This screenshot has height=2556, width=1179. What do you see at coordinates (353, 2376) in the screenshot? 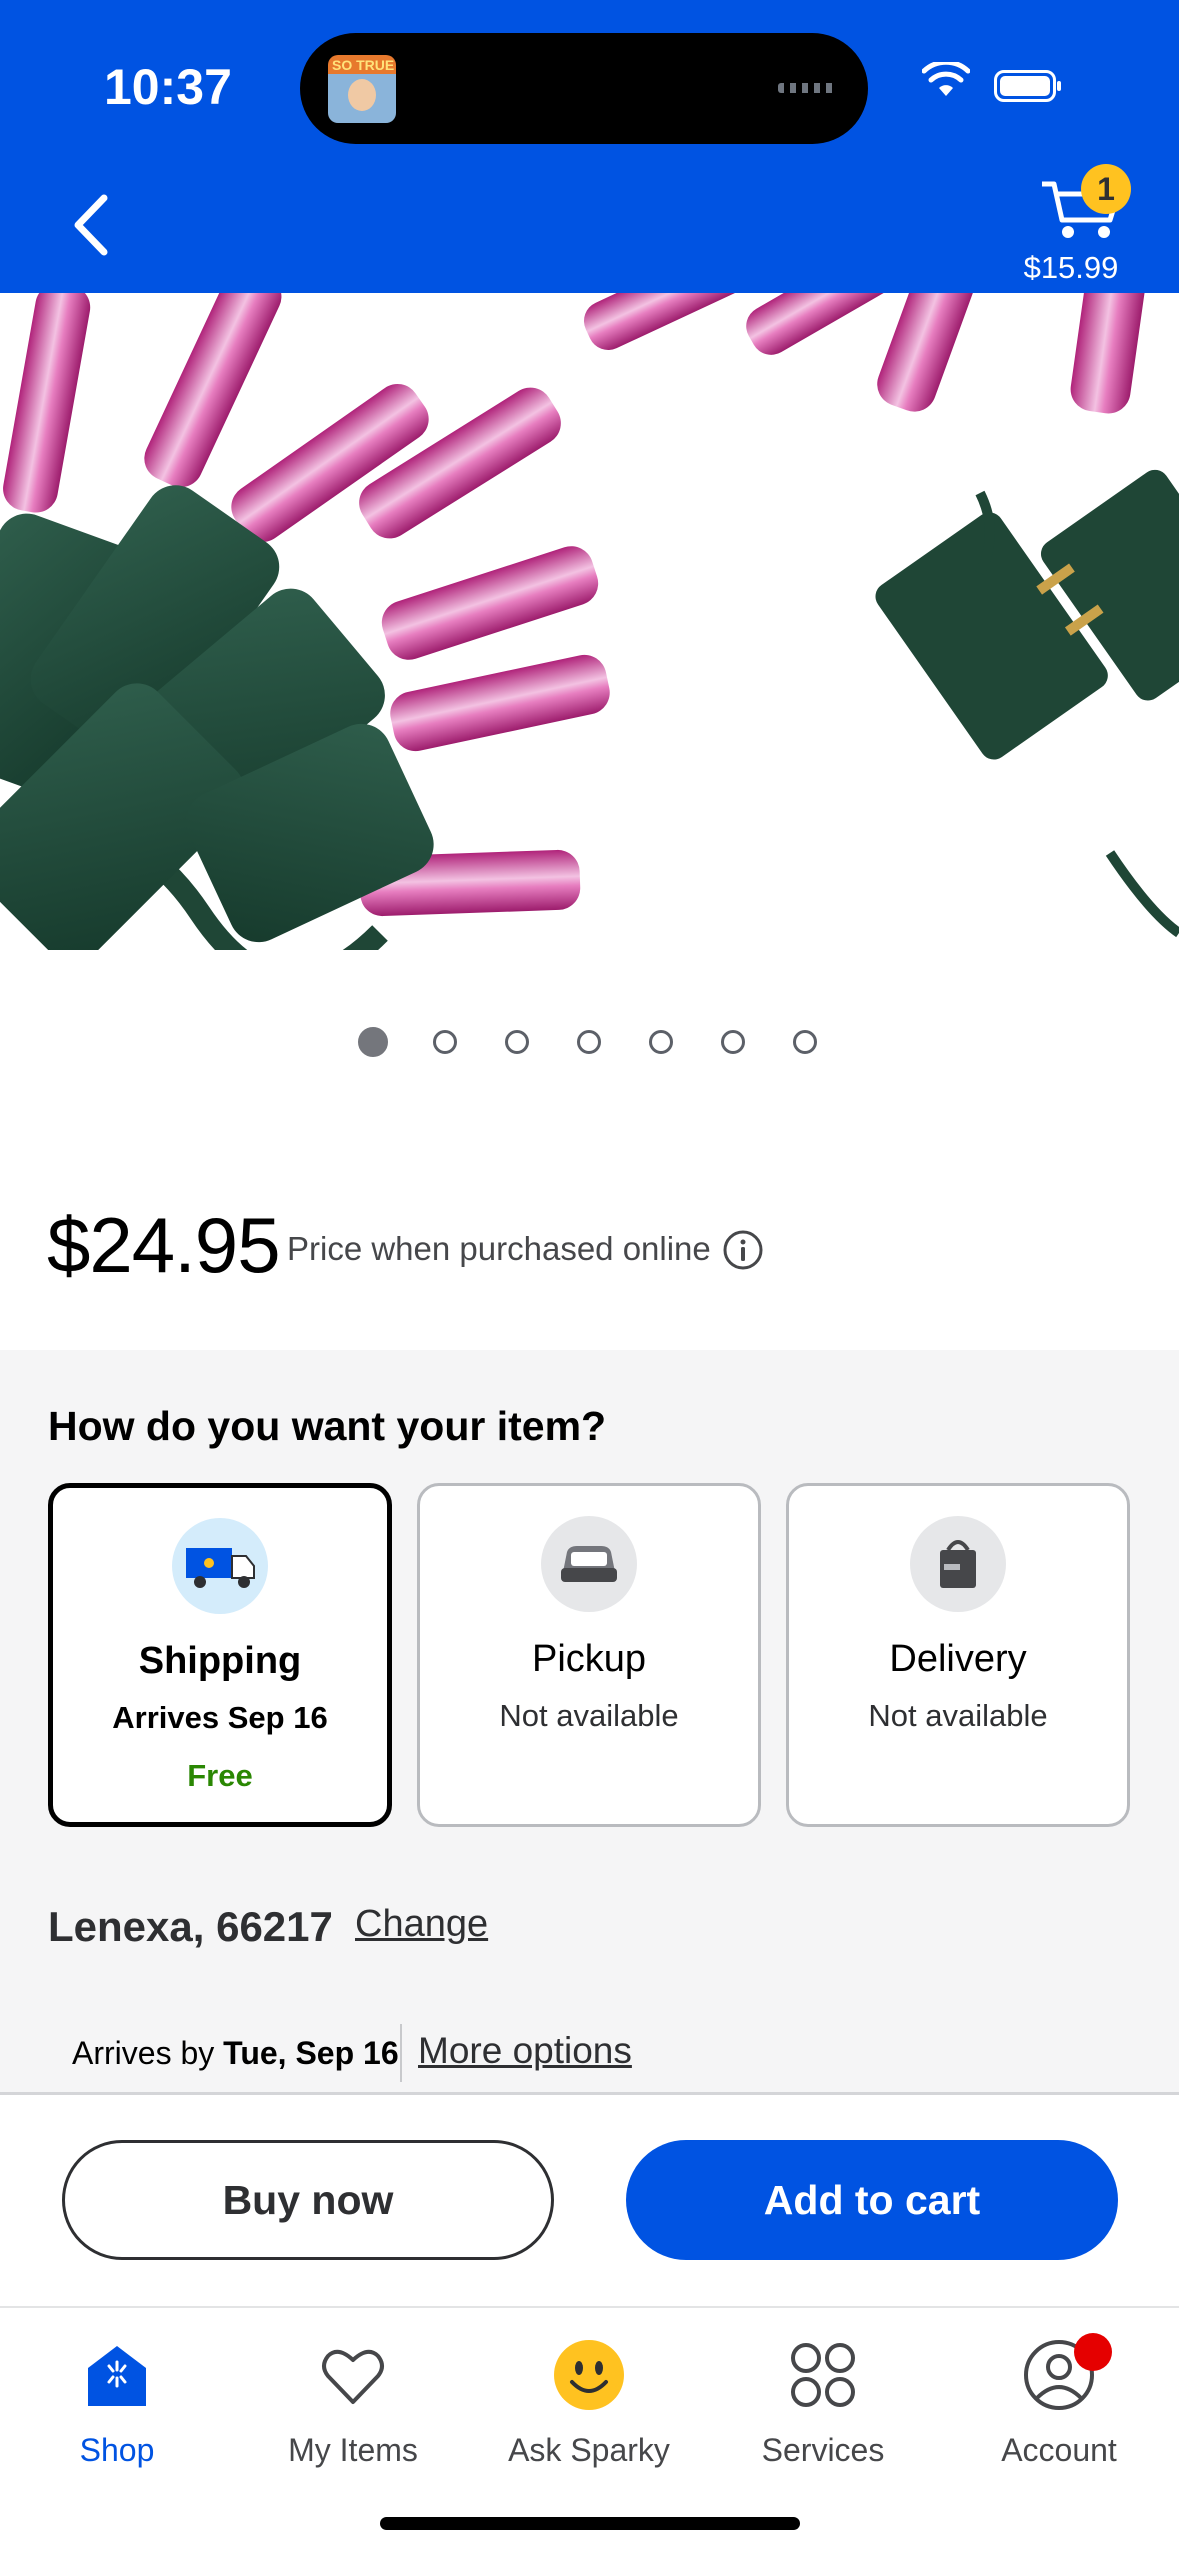
I see `heart-icon` at bounding box center [353, 2376].